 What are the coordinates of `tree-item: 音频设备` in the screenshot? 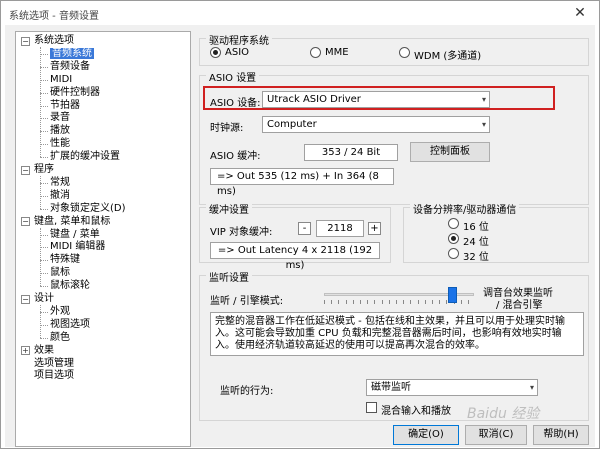 It's located at (70, 67).